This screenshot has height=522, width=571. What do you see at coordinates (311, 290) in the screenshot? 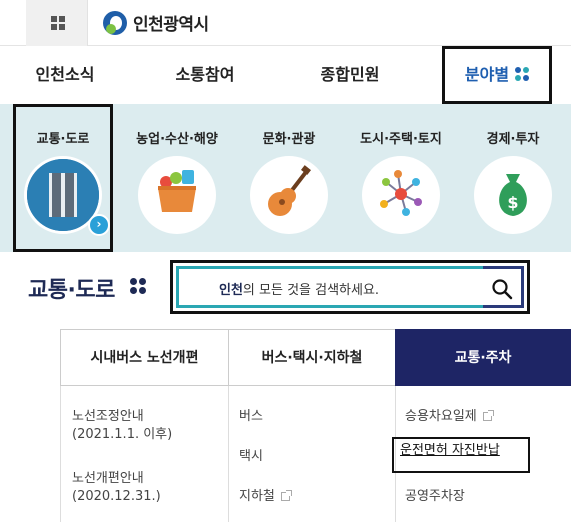
I see `search-rest: 의 모든 것을 검색하세요.` at bounding box center [311, 290].